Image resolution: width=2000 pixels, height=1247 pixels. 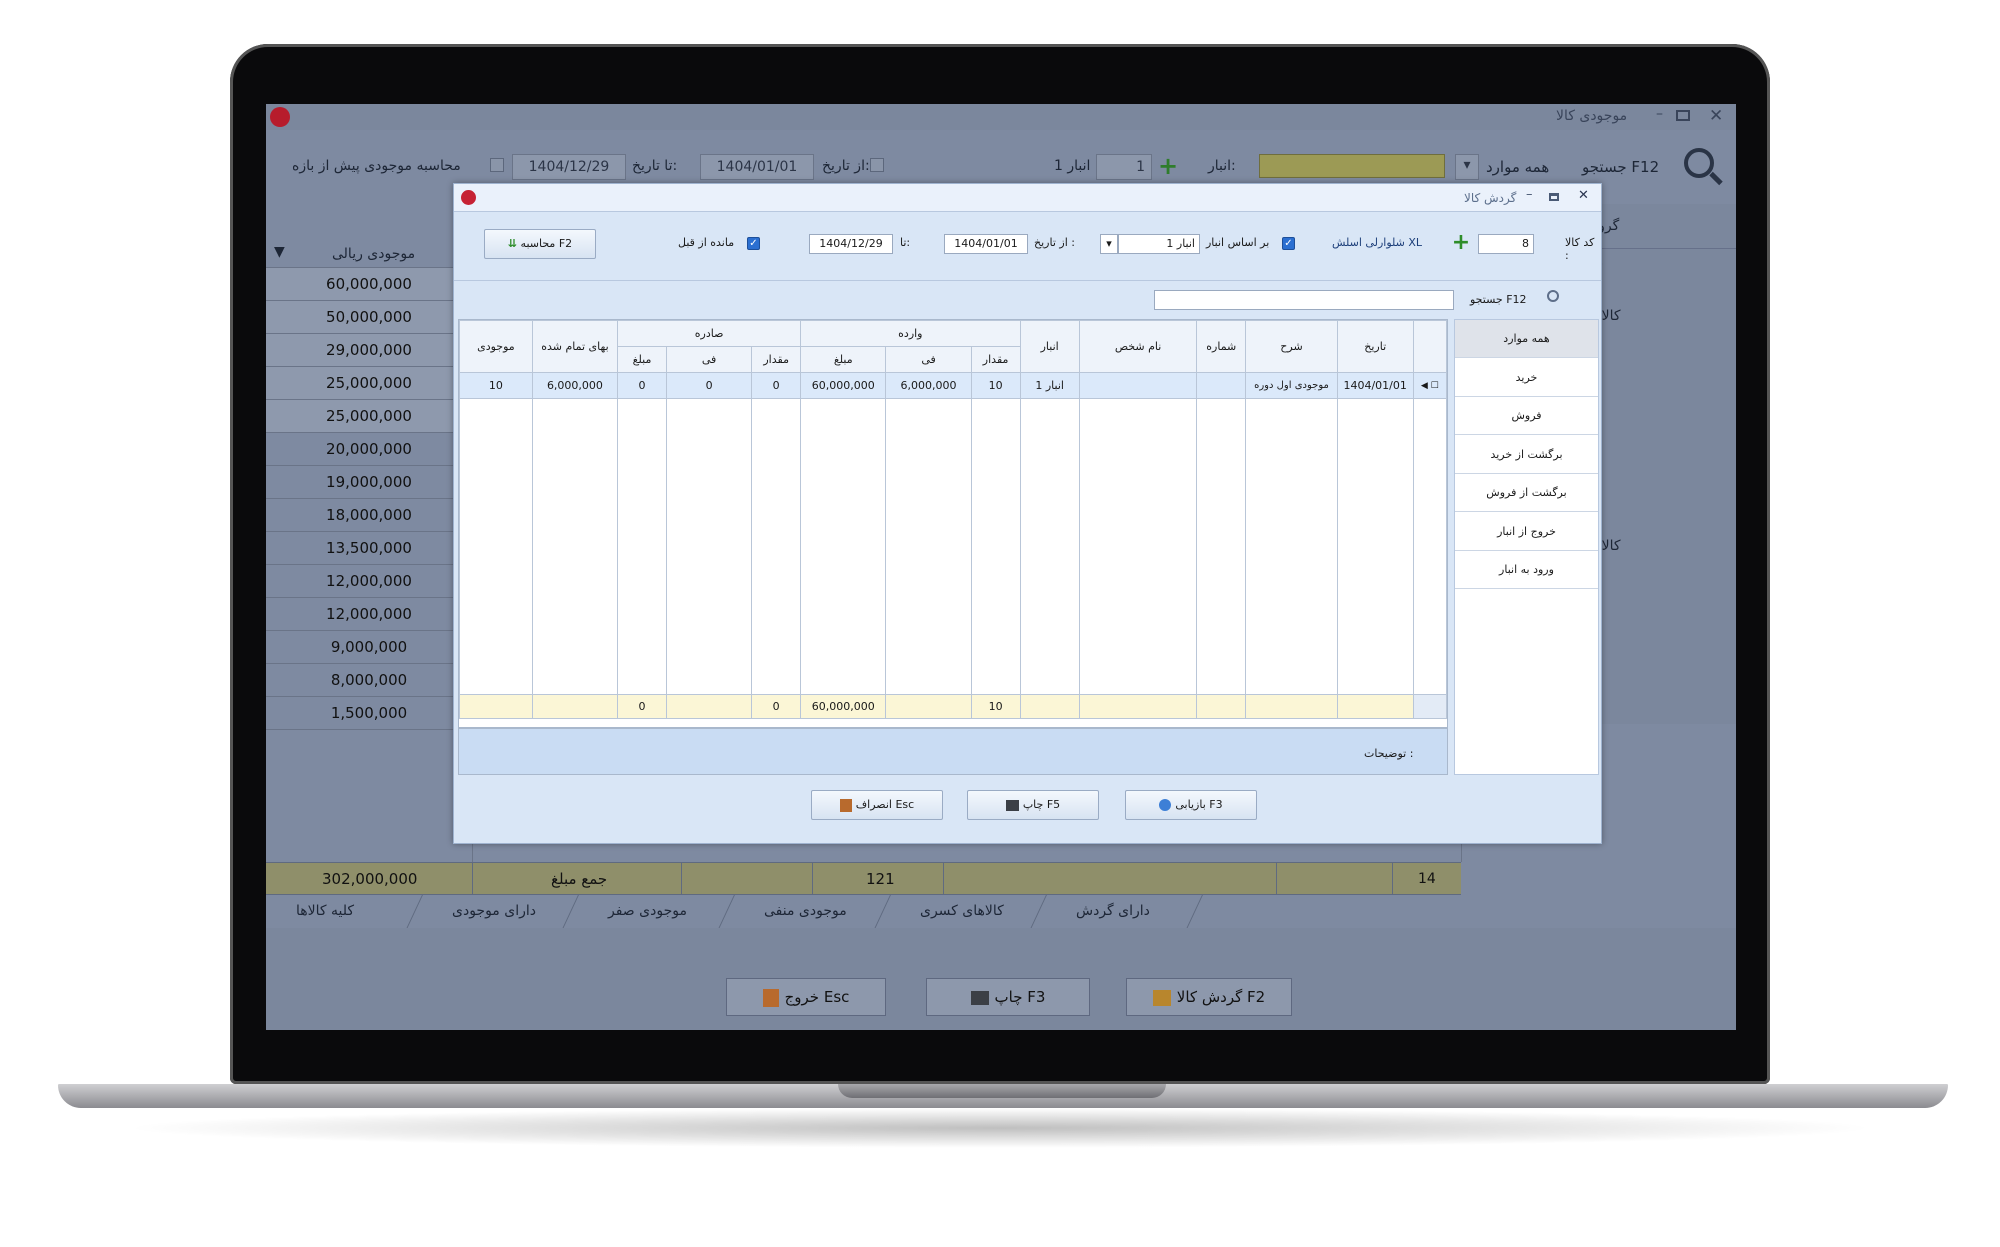 I want to click on bottom-tab: دارای گردش, so click(x=1113, y=911).